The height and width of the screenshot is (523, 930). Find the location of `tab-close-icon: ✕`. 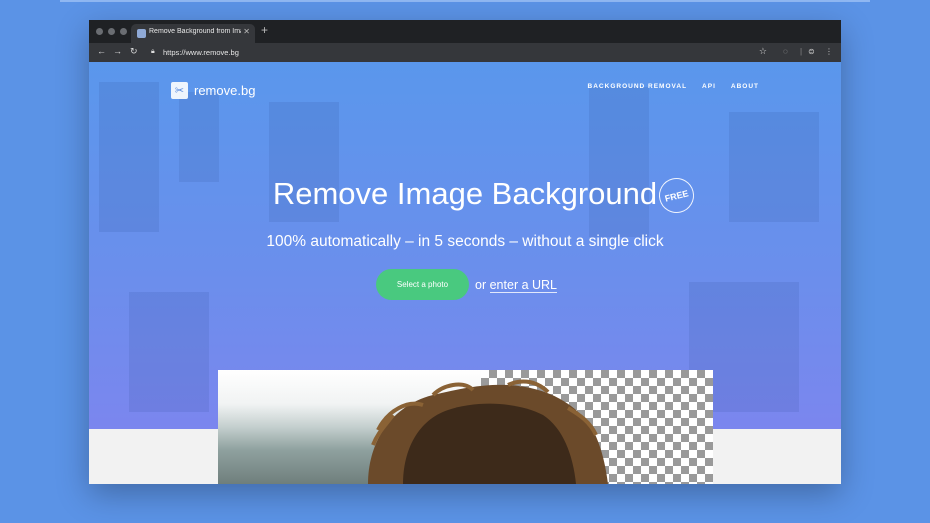

tab-close-icon: ✕ is located at coordinates (246, 31).